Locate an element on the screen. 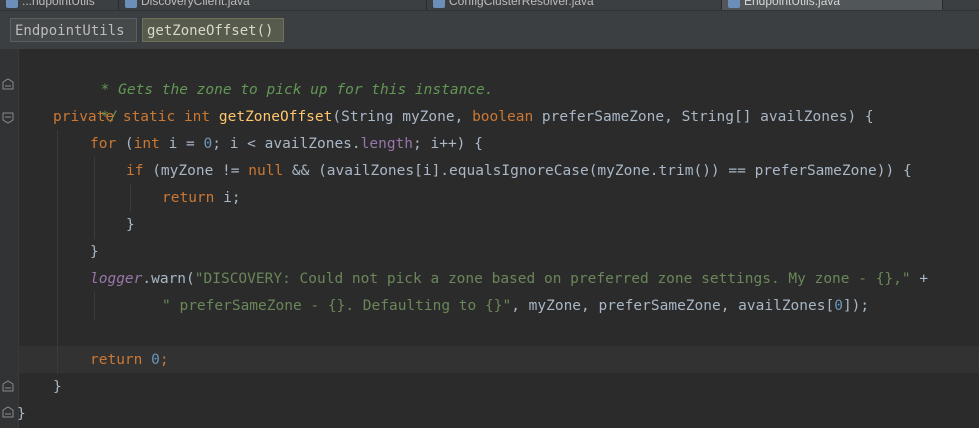 Image resolution: width=979 pixels, height=428 pixels. breadcrumb: EndpointUtils getZoneOffset() is located at coordinates (489, 30).